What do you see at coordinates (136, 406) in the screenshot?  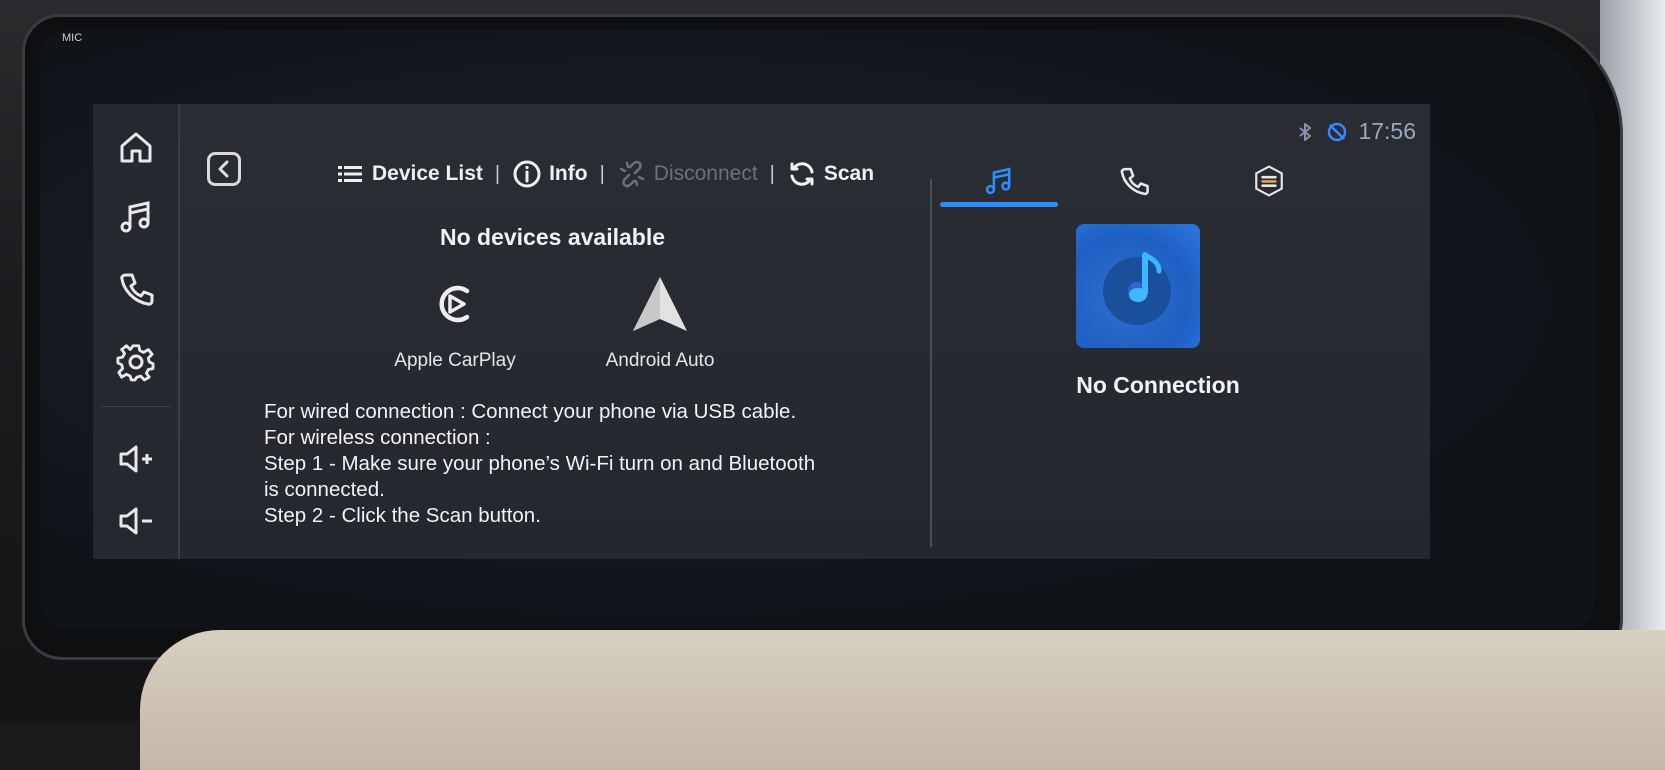 I see `rail-divider` at bounding box center [136, 406].